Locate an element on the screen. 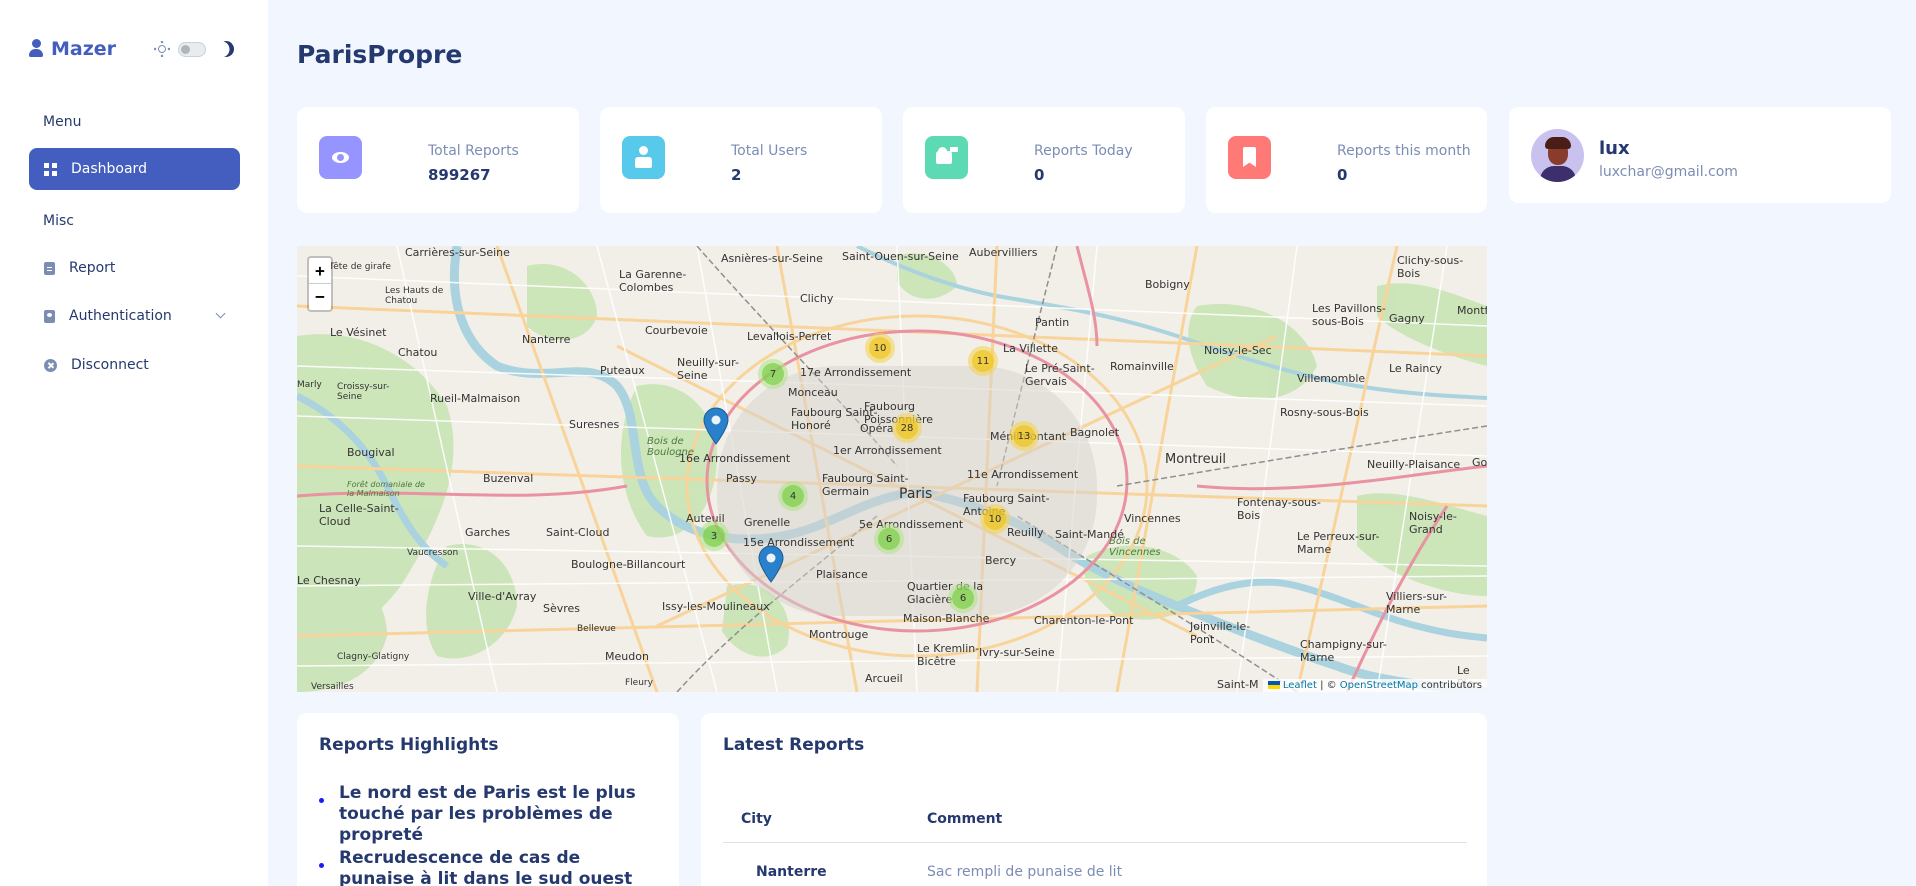  brand: Mazer is located at coordinates (72, 49).